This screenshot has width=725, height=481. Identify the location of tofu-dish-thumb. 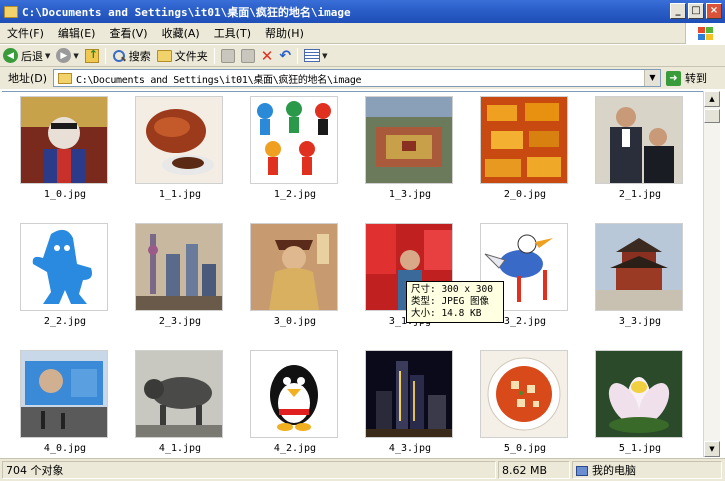
(524, 394).